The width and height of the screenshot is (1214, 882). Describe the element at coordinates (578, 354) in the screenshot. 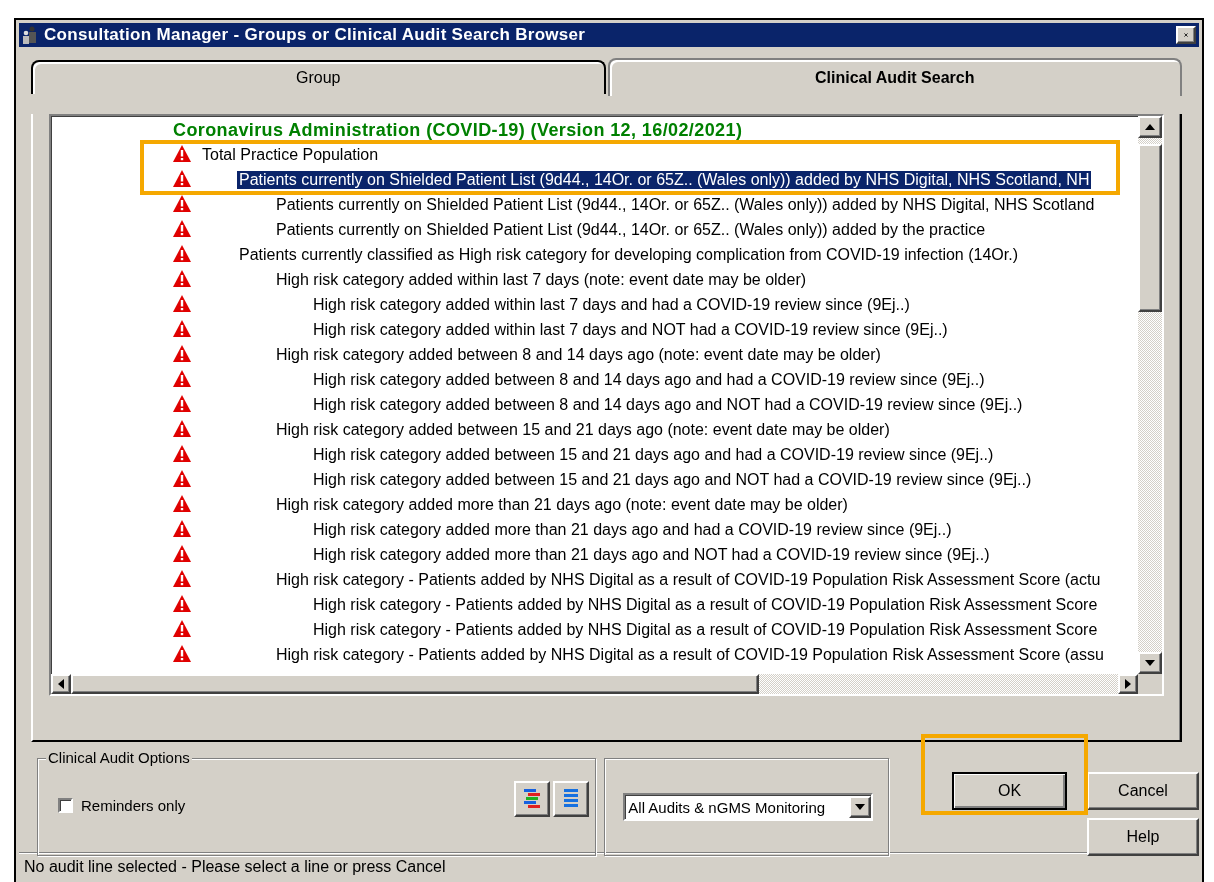

I see `tree-item: High risk category added between 8 and 14 days ago (note: event date may be older)` at that location.